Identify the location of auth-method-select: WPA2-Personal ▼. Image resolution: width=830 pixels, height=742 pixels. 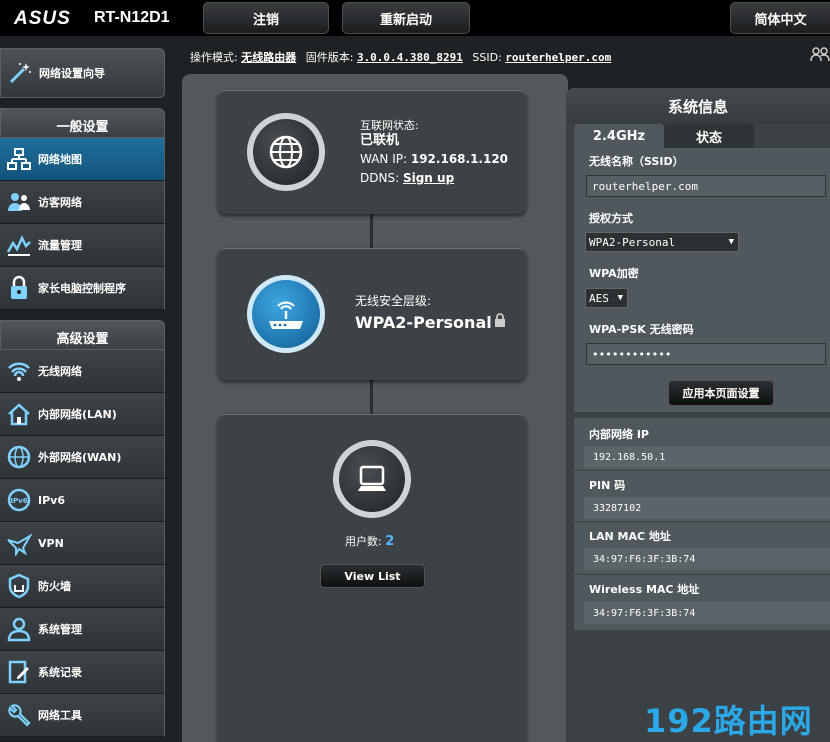
(662, 242).